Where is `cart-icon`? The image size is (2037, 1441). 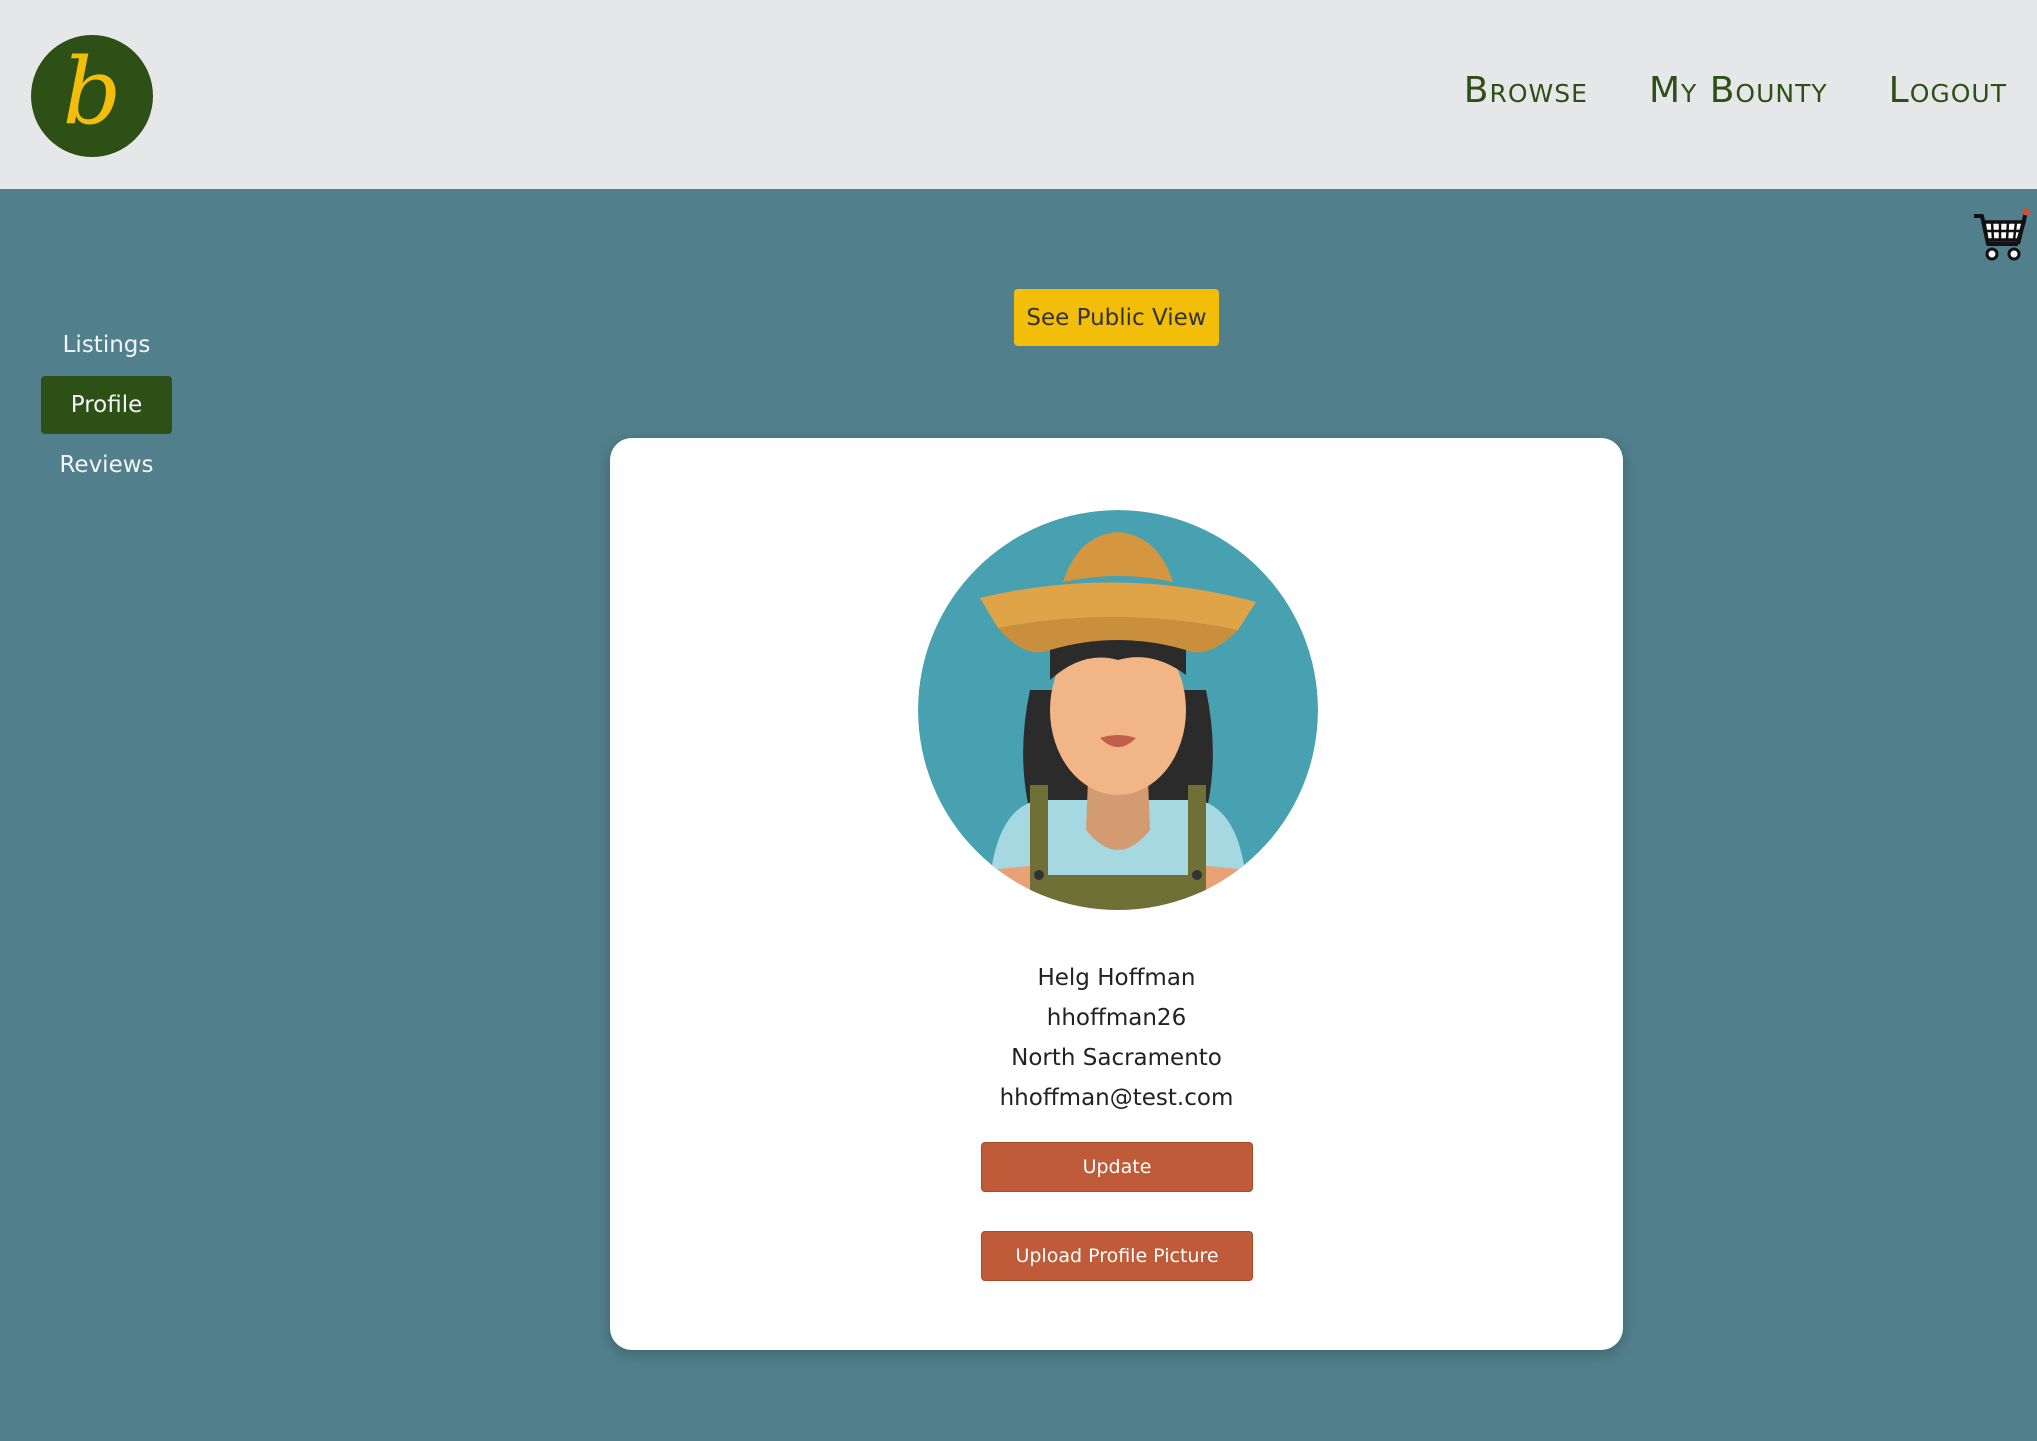
cart-icon is located at coordinates (2001, 236).